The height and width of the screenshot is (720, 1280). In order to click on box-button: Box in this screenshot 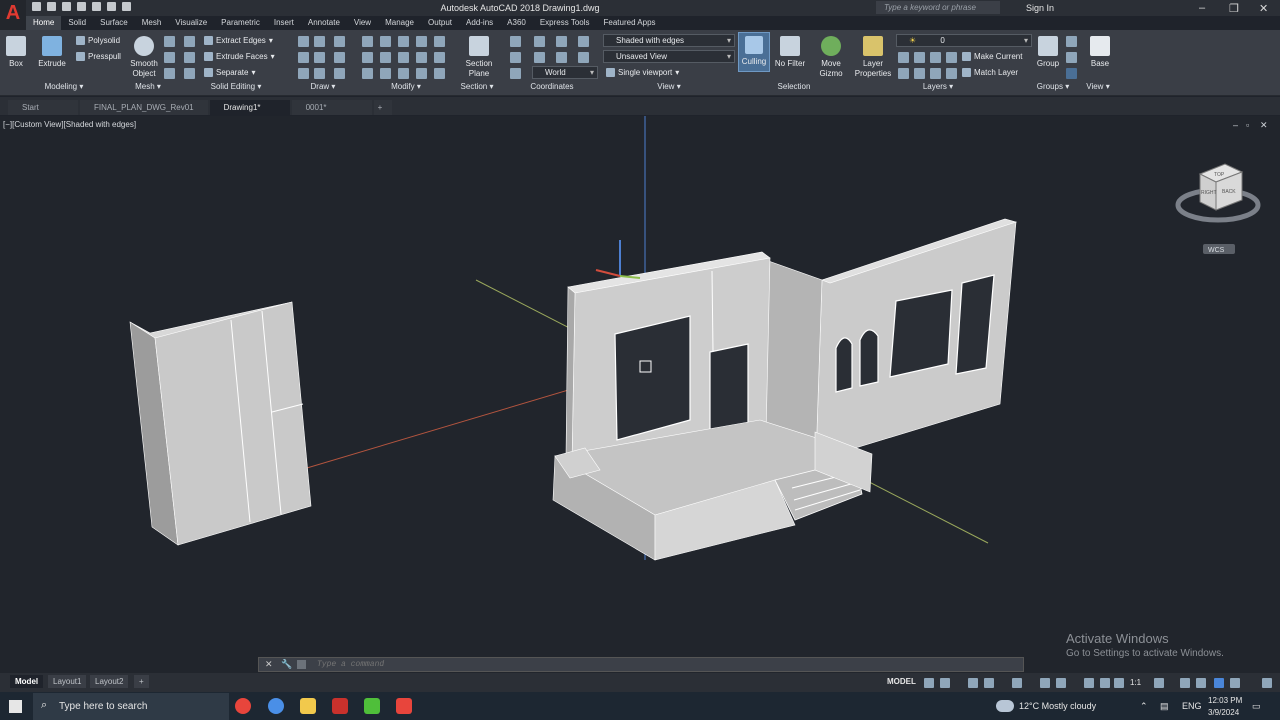, I will do `click(16, 52)`.